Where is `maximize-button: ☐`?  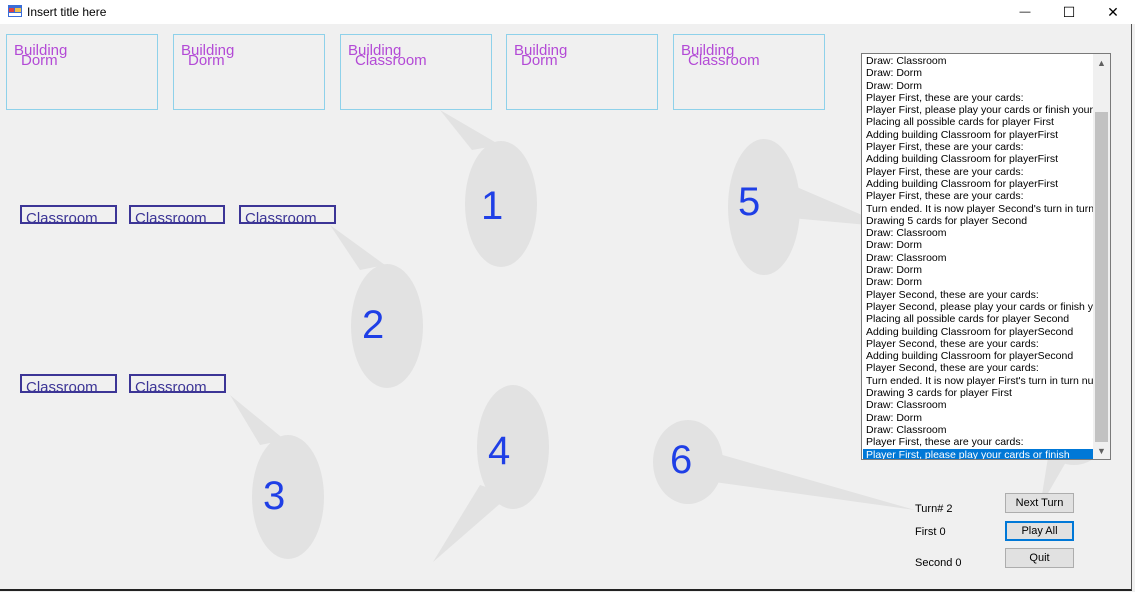
maximize-button: ☐ is located at coordinates (1069, 12).